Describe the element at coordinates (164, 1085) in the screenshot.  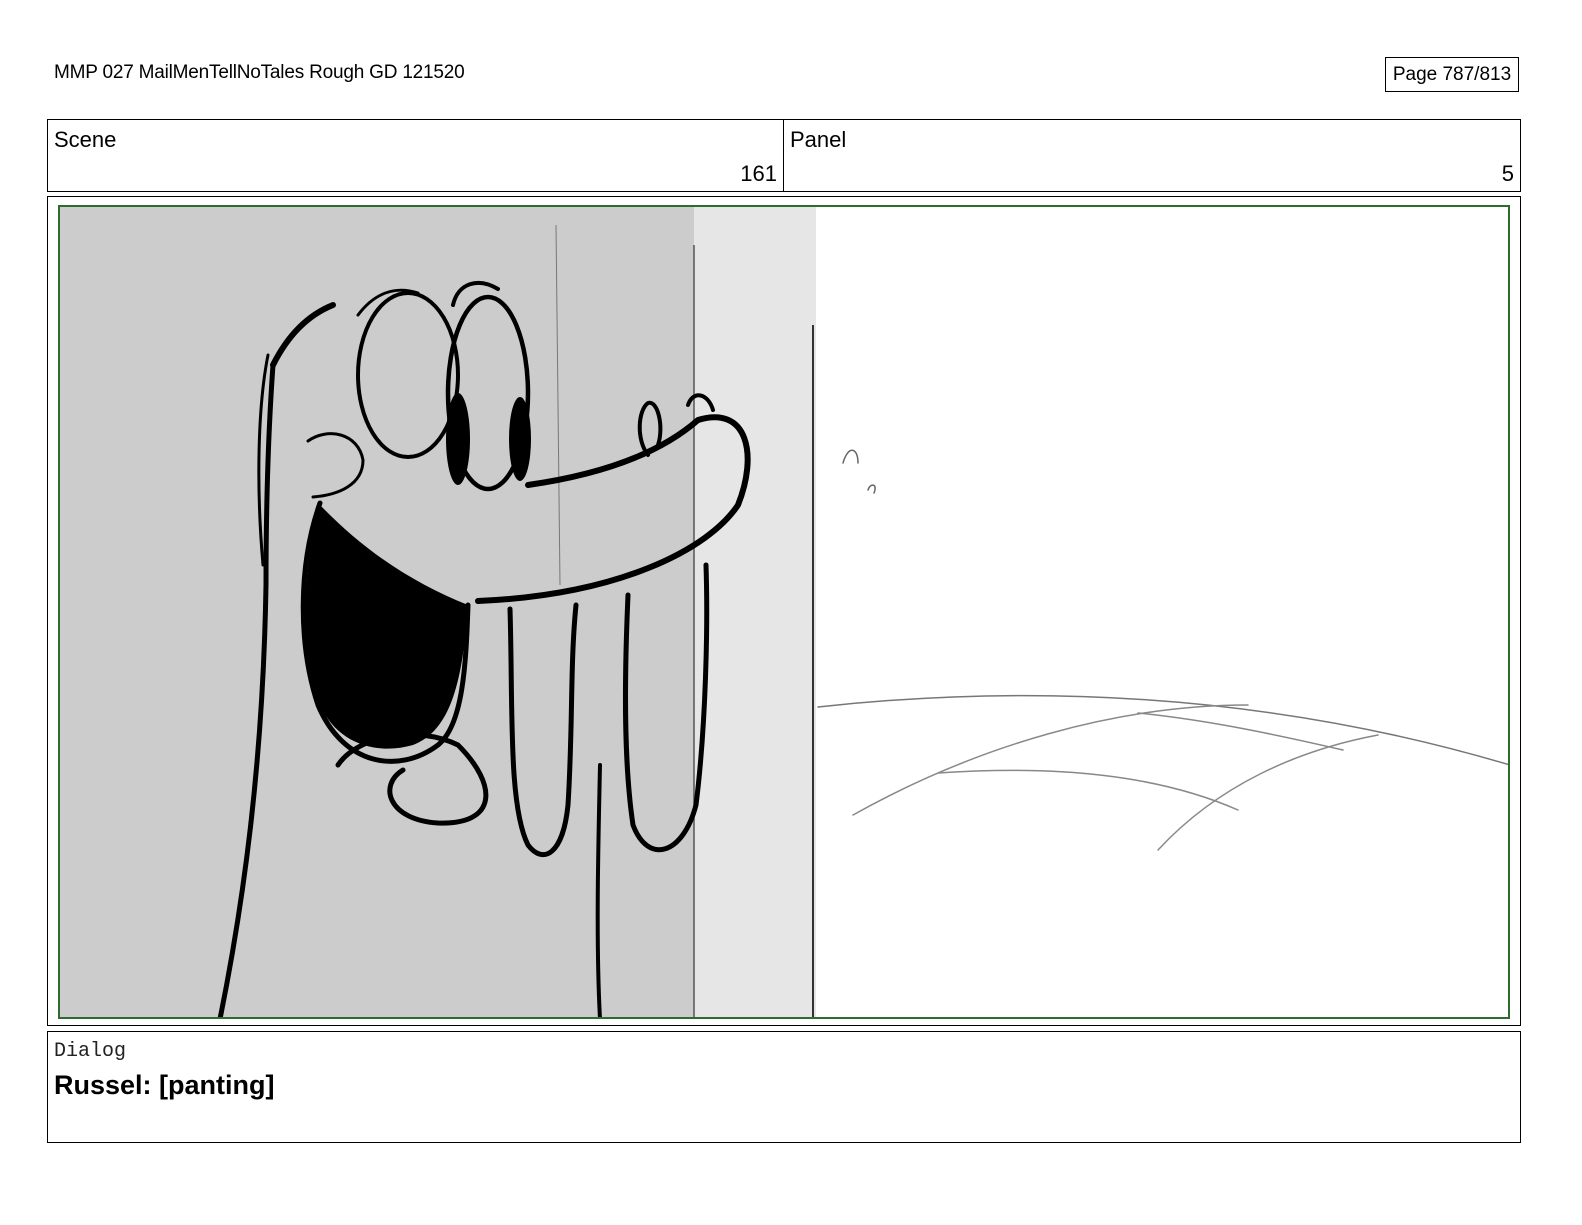
I see `dialog-text: Russel: [panting]` at that location.